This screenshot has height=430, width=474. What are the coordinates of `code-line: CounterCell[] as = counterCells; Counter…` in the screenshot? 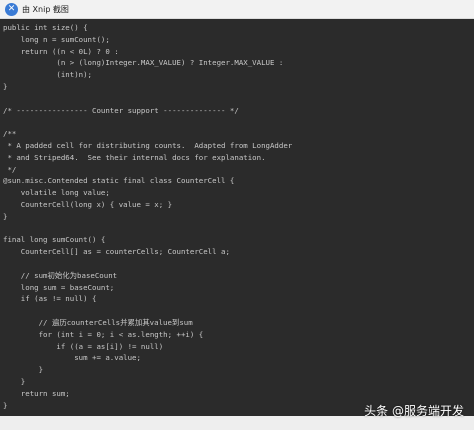 It's located at (116, 252).